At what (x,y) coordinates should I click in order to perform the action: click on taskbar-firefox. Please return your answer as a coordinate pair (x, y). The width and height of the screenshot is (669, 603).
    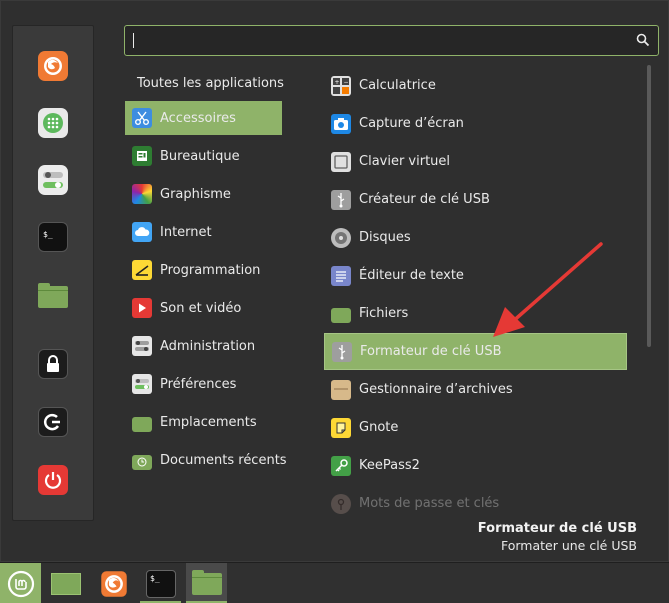
    Looking at the image, I should click on (113, 583).